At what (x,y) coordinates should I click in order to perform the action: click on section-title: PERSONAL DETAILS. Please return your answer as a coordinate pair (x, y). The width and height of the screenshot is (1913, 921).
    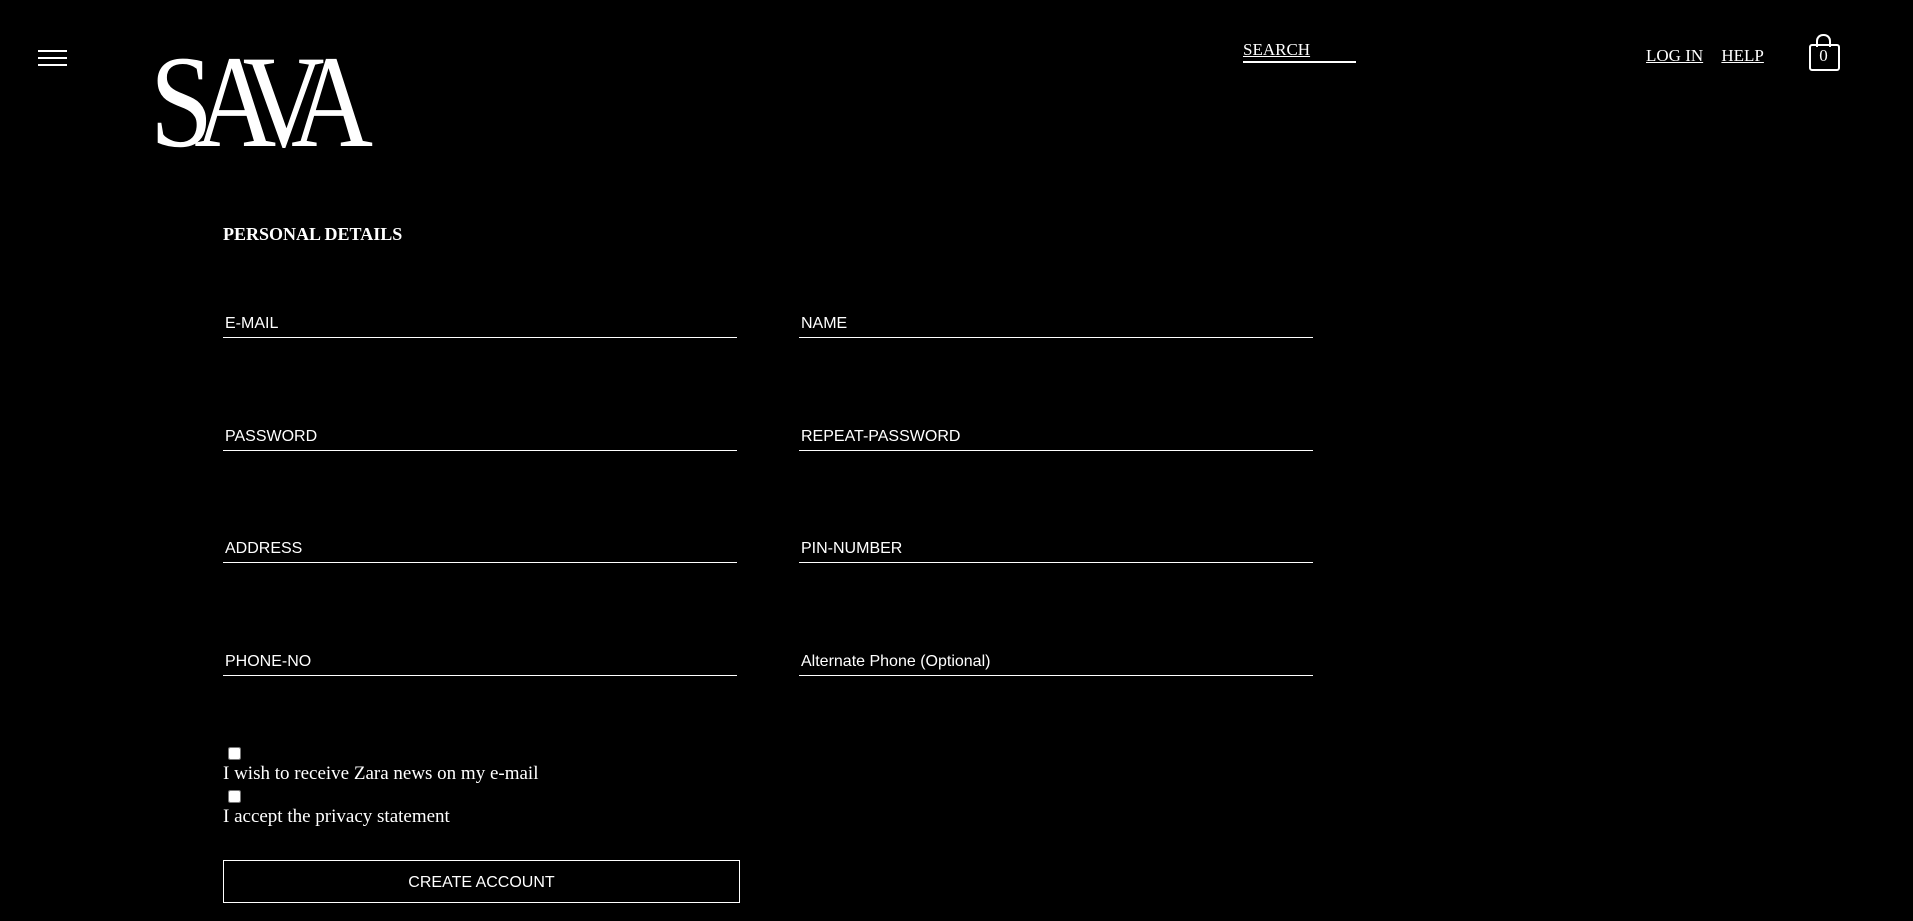
    Looking at the image, I should click on (313, 234).